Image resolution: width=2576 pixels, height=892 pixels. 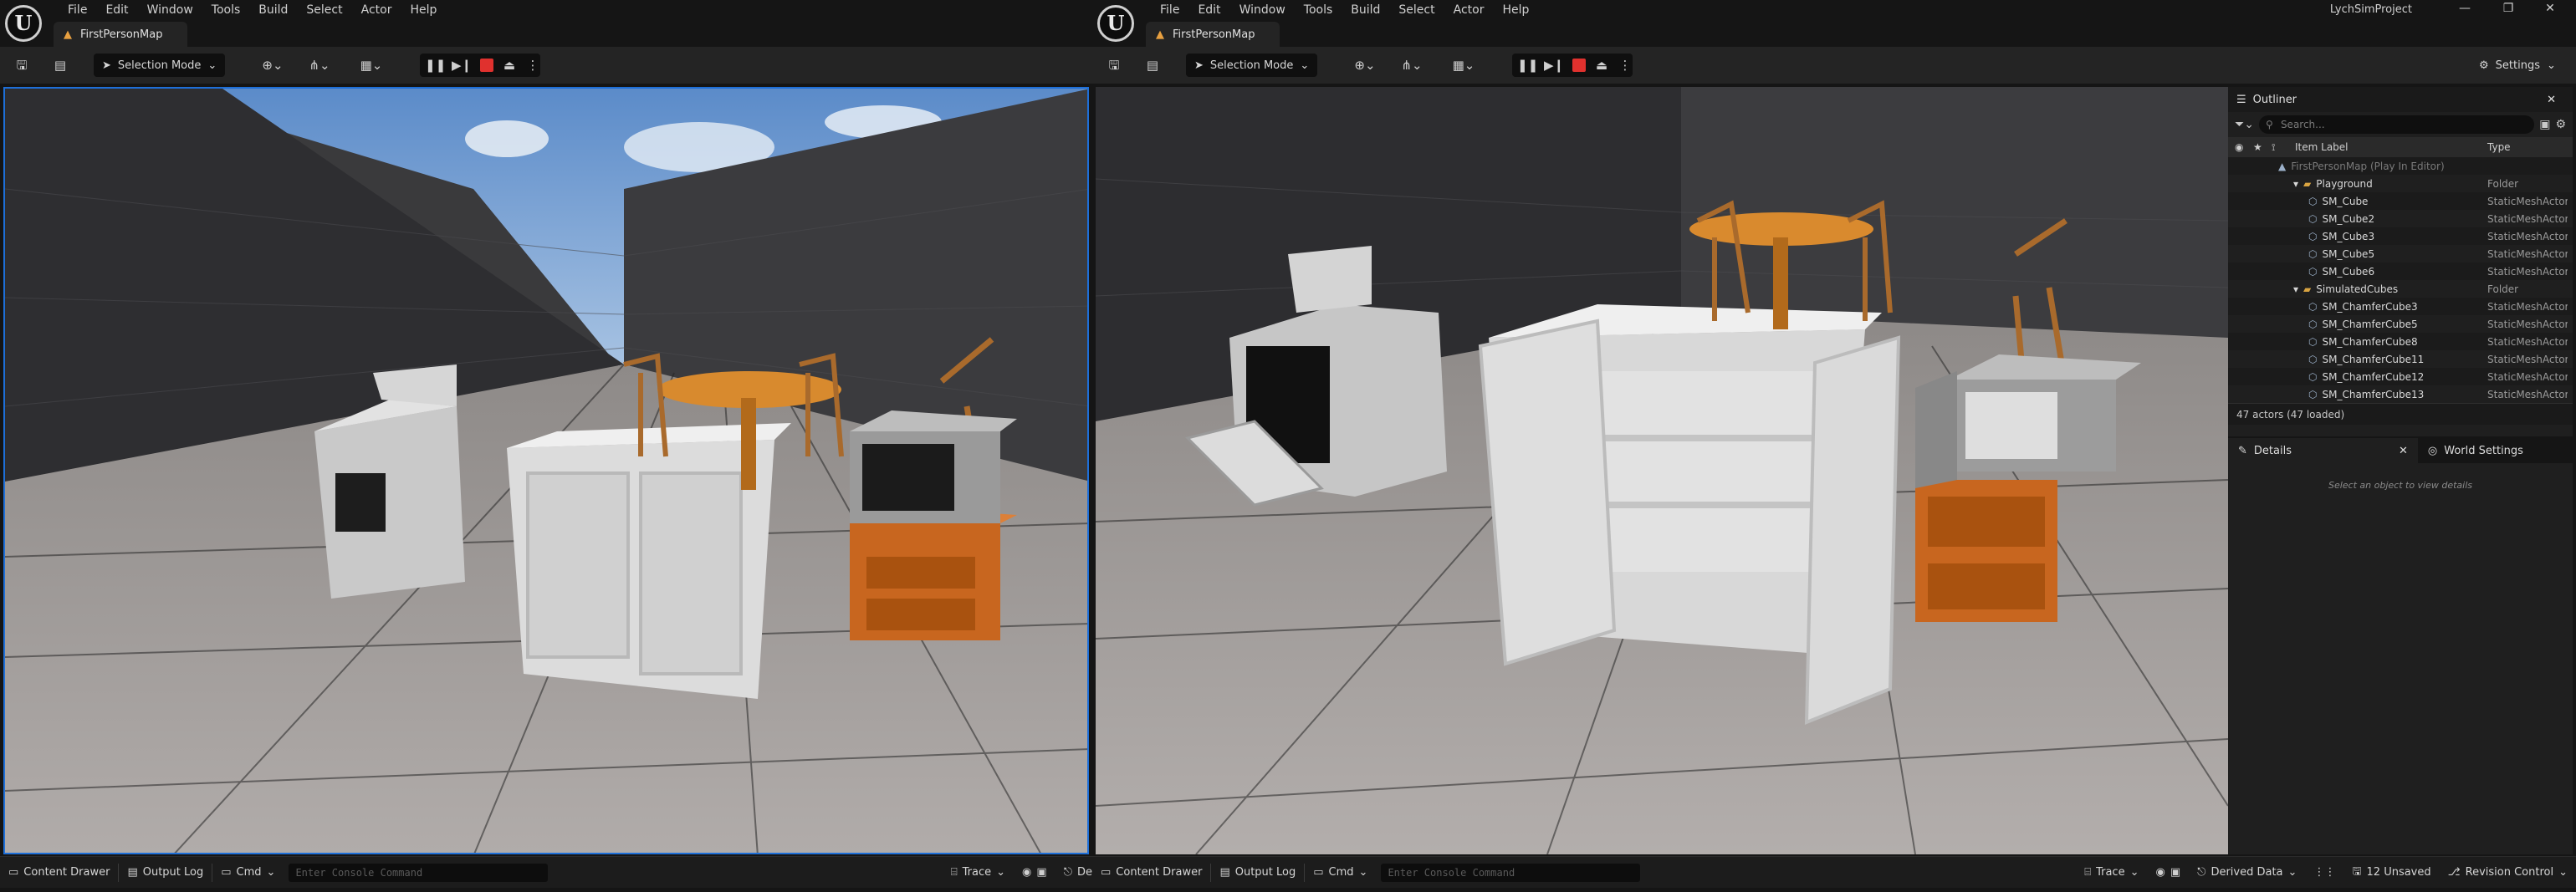 What do you see at coordinates (2400, 289) in the screenshot?
I see `outliner-row: ▾ ▰ SimulatedCubes Folder` at bounding box center [2400, 289].